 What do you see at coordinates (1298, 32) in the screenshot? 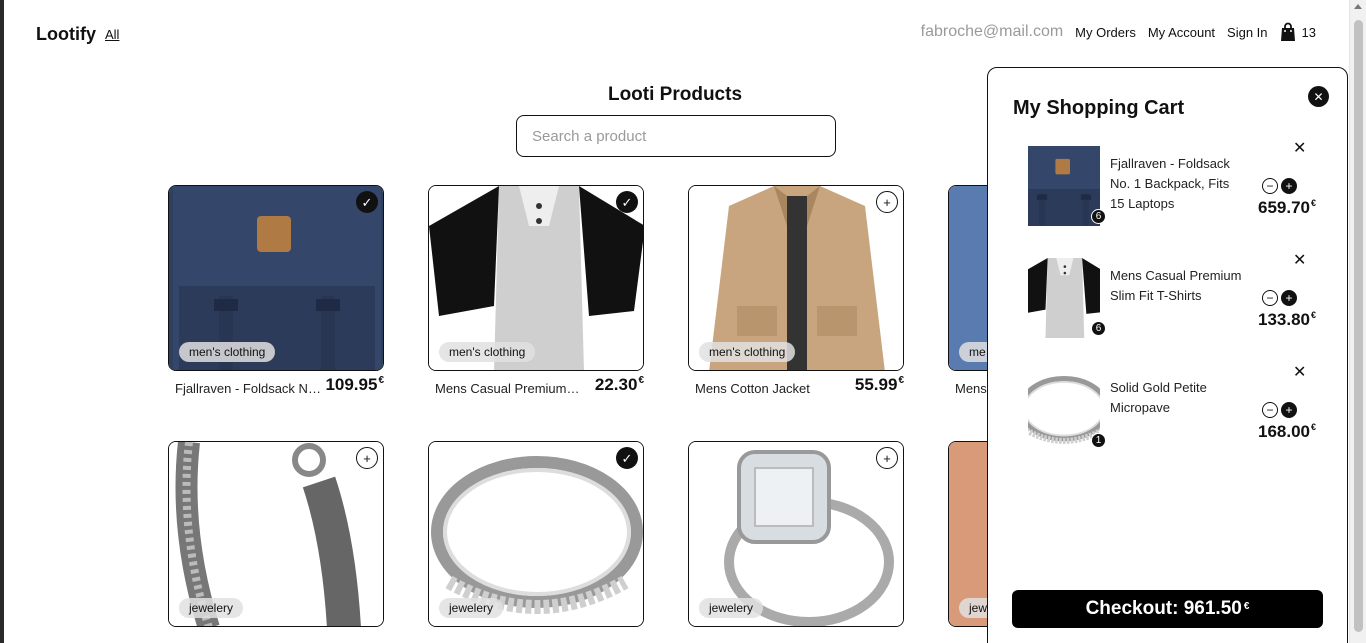
I see `cart-button: 13` at bounding box center [1298, 32].